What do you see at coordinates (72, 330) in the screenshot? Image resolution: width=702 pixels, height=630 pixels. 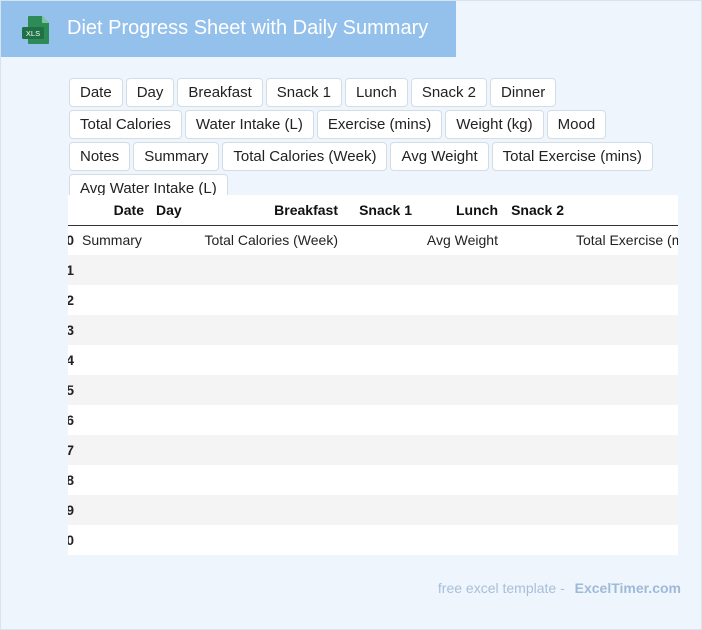 I see `row-index-cell: 3` at bounding box center [72, 330].